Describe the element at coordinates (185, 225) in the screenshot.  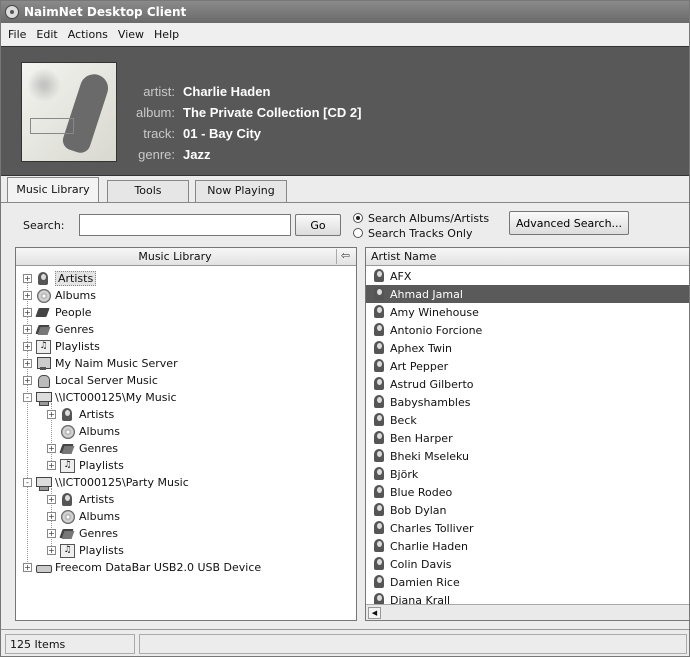
I see `search-input` at that location.